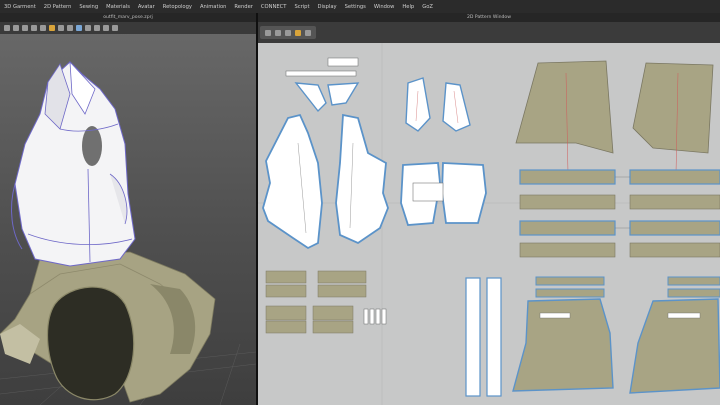 The height and width of the screenshot is (405, 720). I want to click on pattern-front-left, so click(292, 181).